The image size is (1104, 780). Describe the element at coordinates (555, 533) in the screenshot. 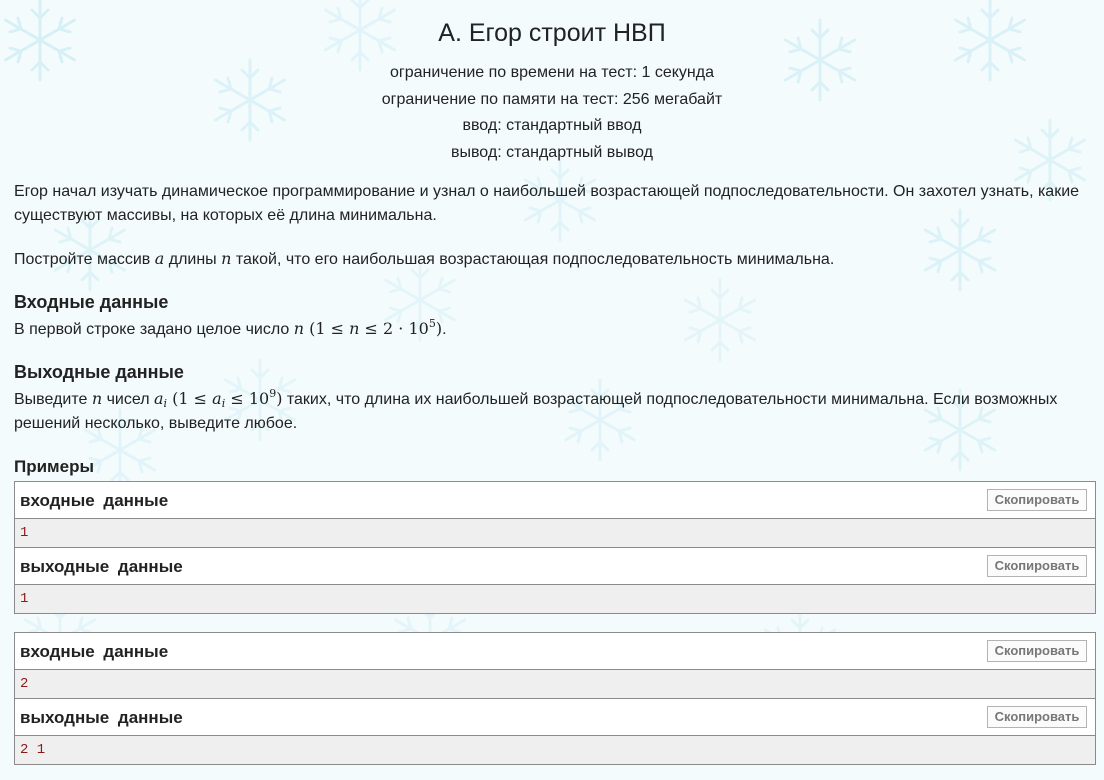

I see `example-input-body: 1` at that location.